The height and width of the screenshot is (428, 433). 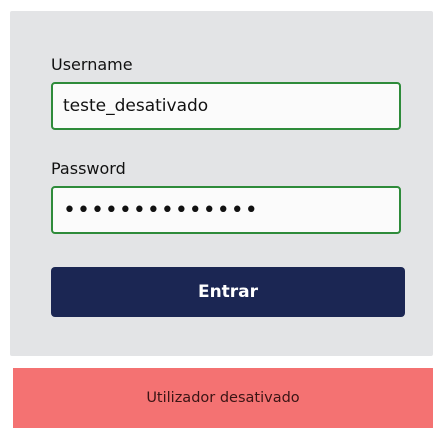 What do you see at coordinates (92, 64) in the screenshot?
I see `username-label: Username` at bounding box center [92, 64].